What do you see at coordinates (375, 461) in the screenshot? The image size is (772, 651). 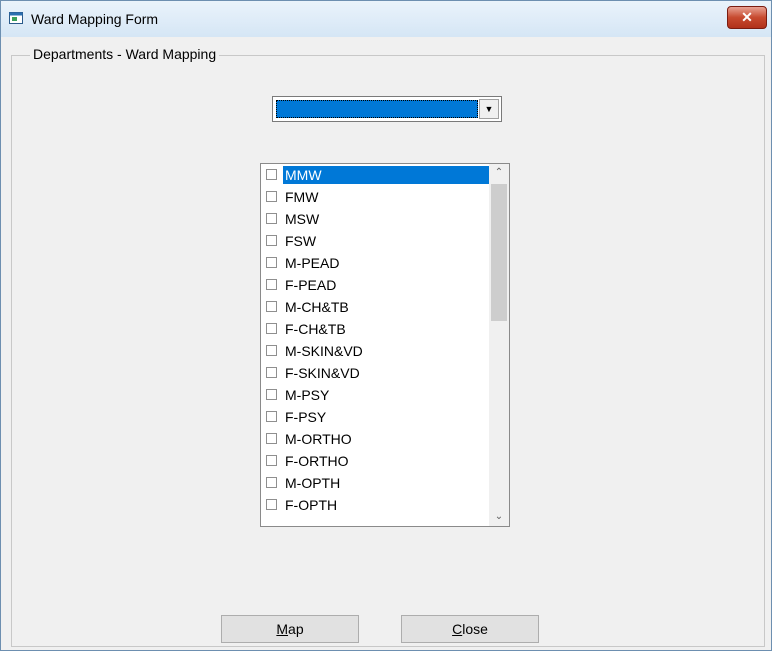 I see `list-item: F-ORTHO` at bounding box center [375, 461].